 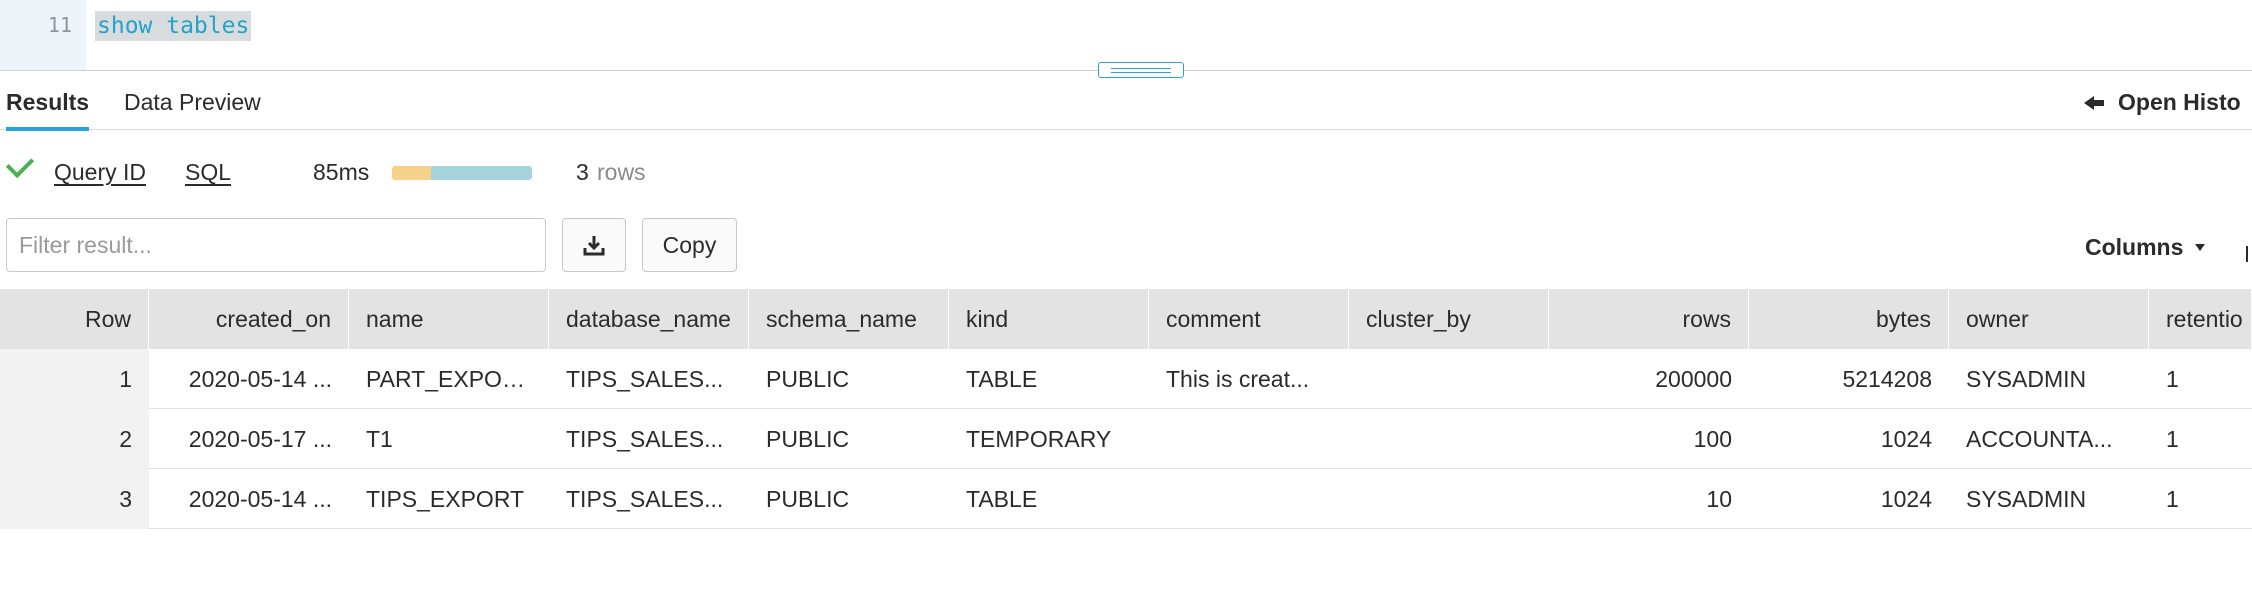 I want to click on column-header: name, so click(x=449, y=319).